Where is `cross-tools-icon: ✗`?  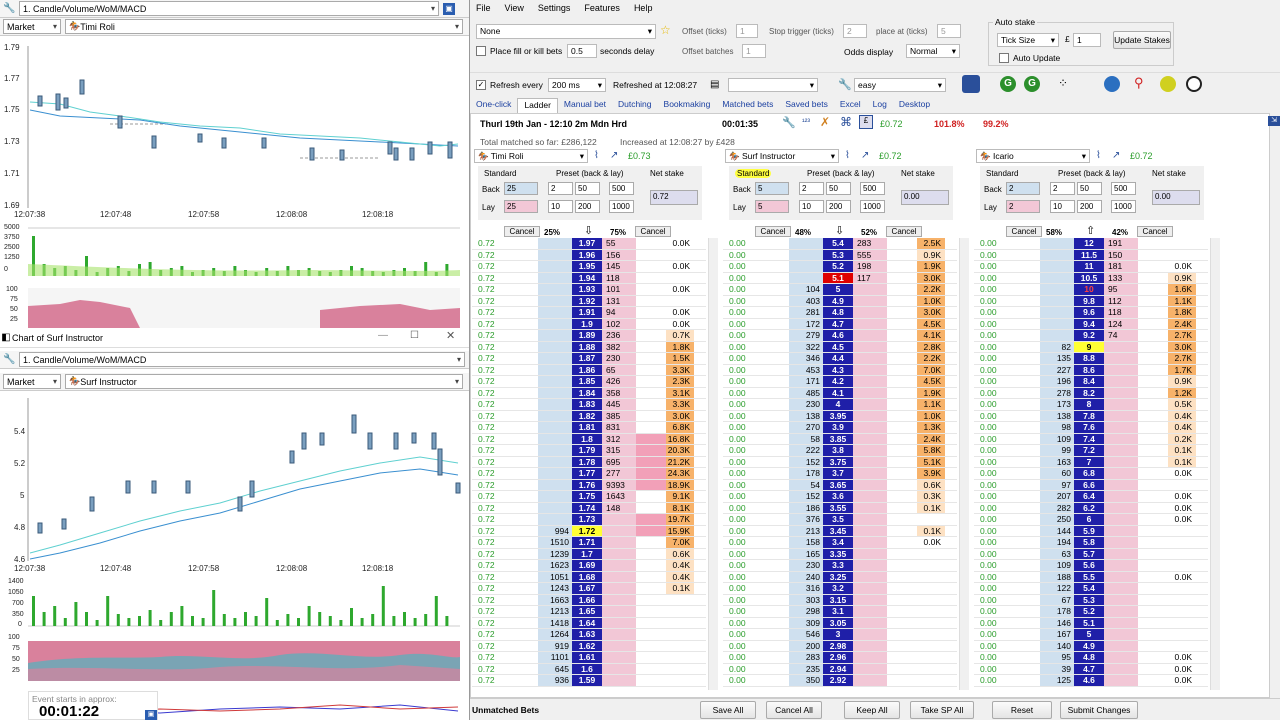
cross-tools-icon: ✗ is located at coordinates (825, 122).